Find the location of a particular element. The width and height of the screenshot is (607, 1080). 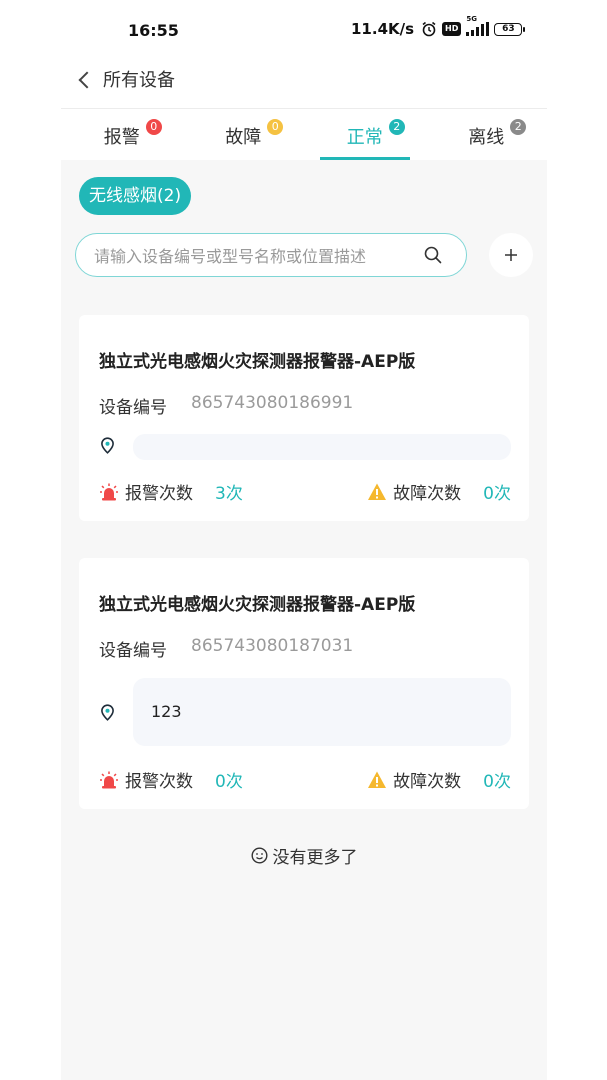

tab-offline: 离线 2 is located at coordinates (487, 134).